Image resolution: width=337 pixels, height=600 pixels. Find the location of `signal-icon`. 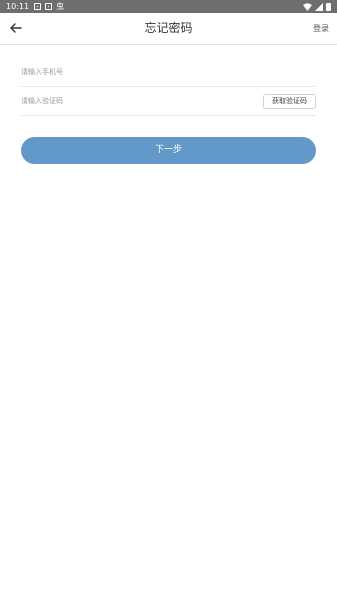

signal-icon is located at coordinates (319, 6).